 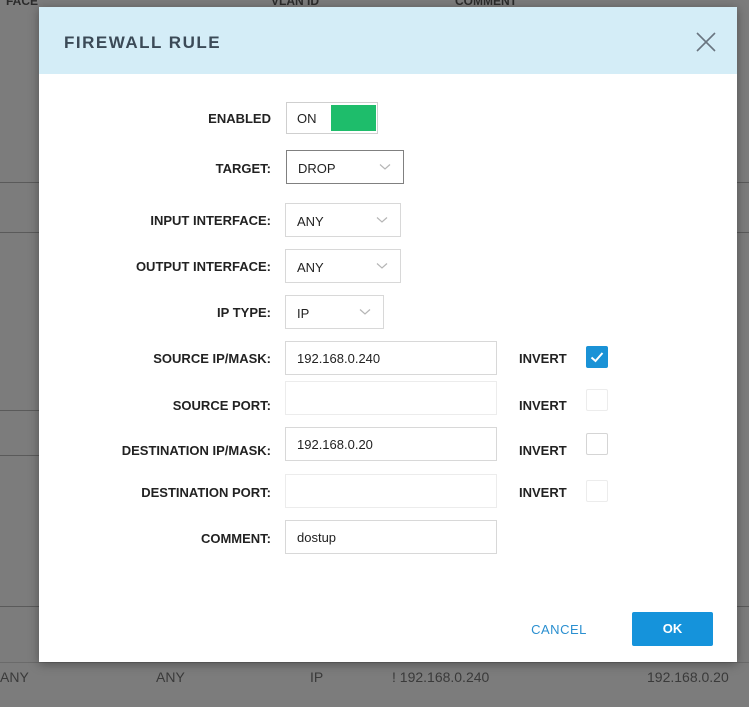 What do you see at coordinates (14, 677) in the screenshot?
I see `bg-cell-input: ANY` at bounding box center [14, 677].